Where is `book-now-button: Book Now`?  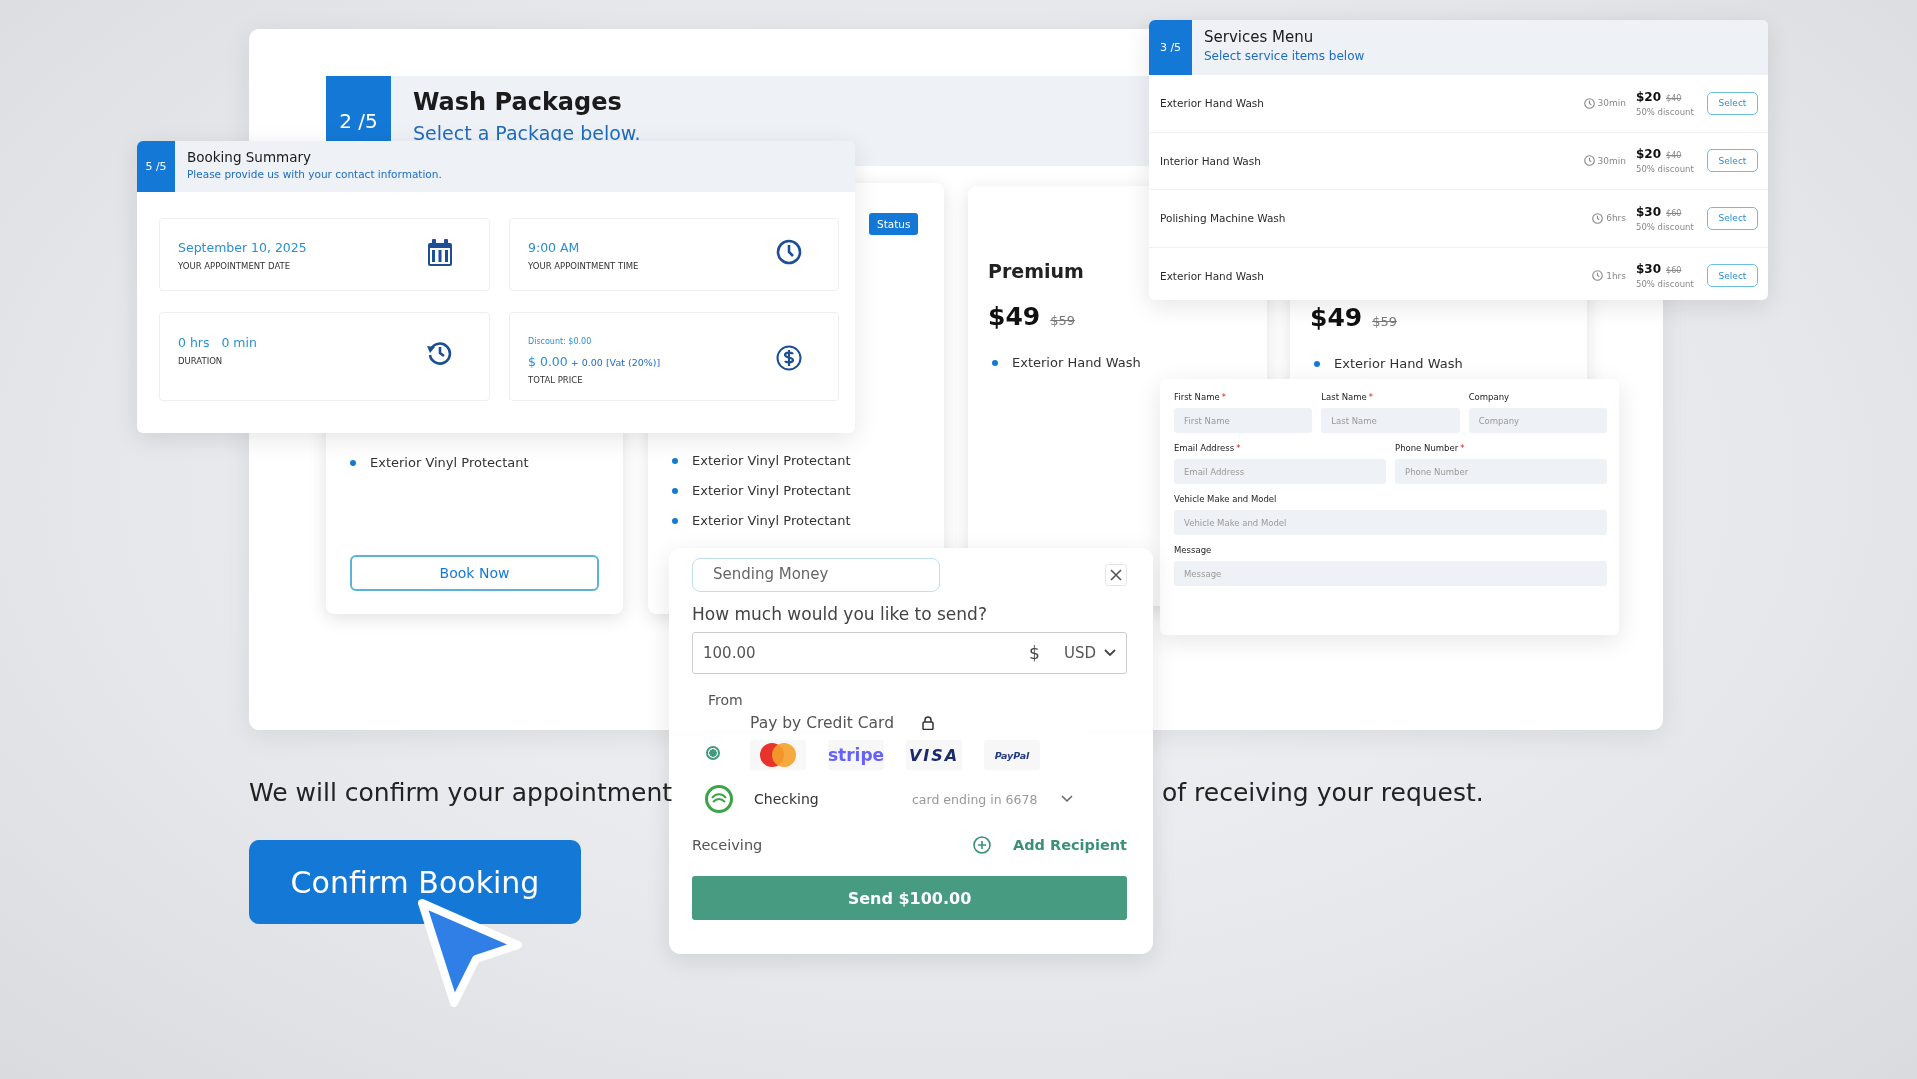
book-now-button: Book Now is located at coordinates (474, 573).